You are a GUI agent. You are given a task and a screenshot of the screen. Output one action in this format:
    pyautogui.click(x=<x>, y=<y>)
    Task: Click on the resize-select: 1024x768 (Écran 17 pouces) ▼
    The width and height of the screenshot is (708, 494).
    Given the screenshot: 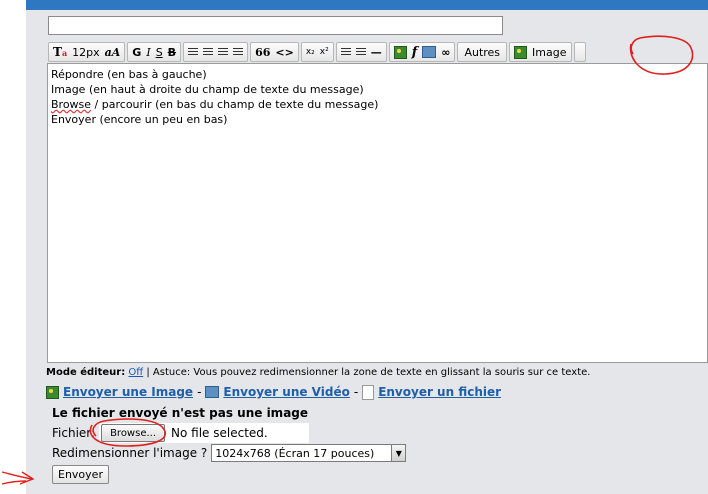 What is the action you would take?
    pyautogui.click(x=309, y=453)
    